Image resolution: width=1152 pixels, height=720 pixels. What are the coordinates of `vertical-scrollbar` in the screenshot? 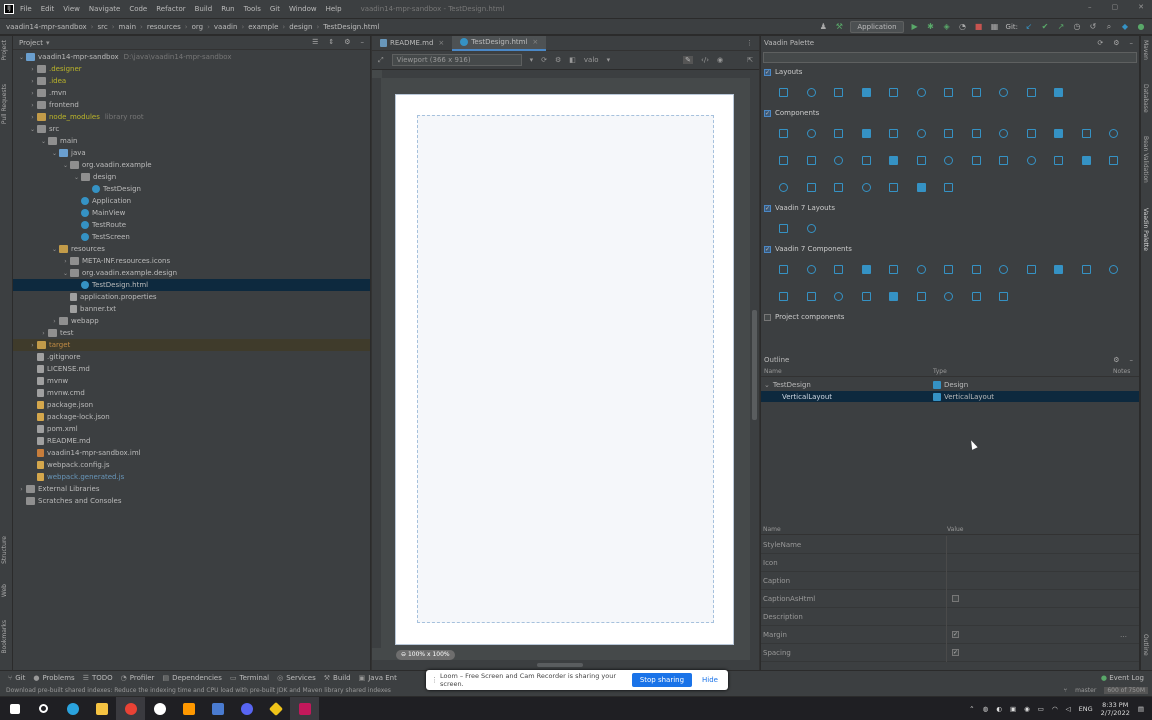 It's located at (754, 365).